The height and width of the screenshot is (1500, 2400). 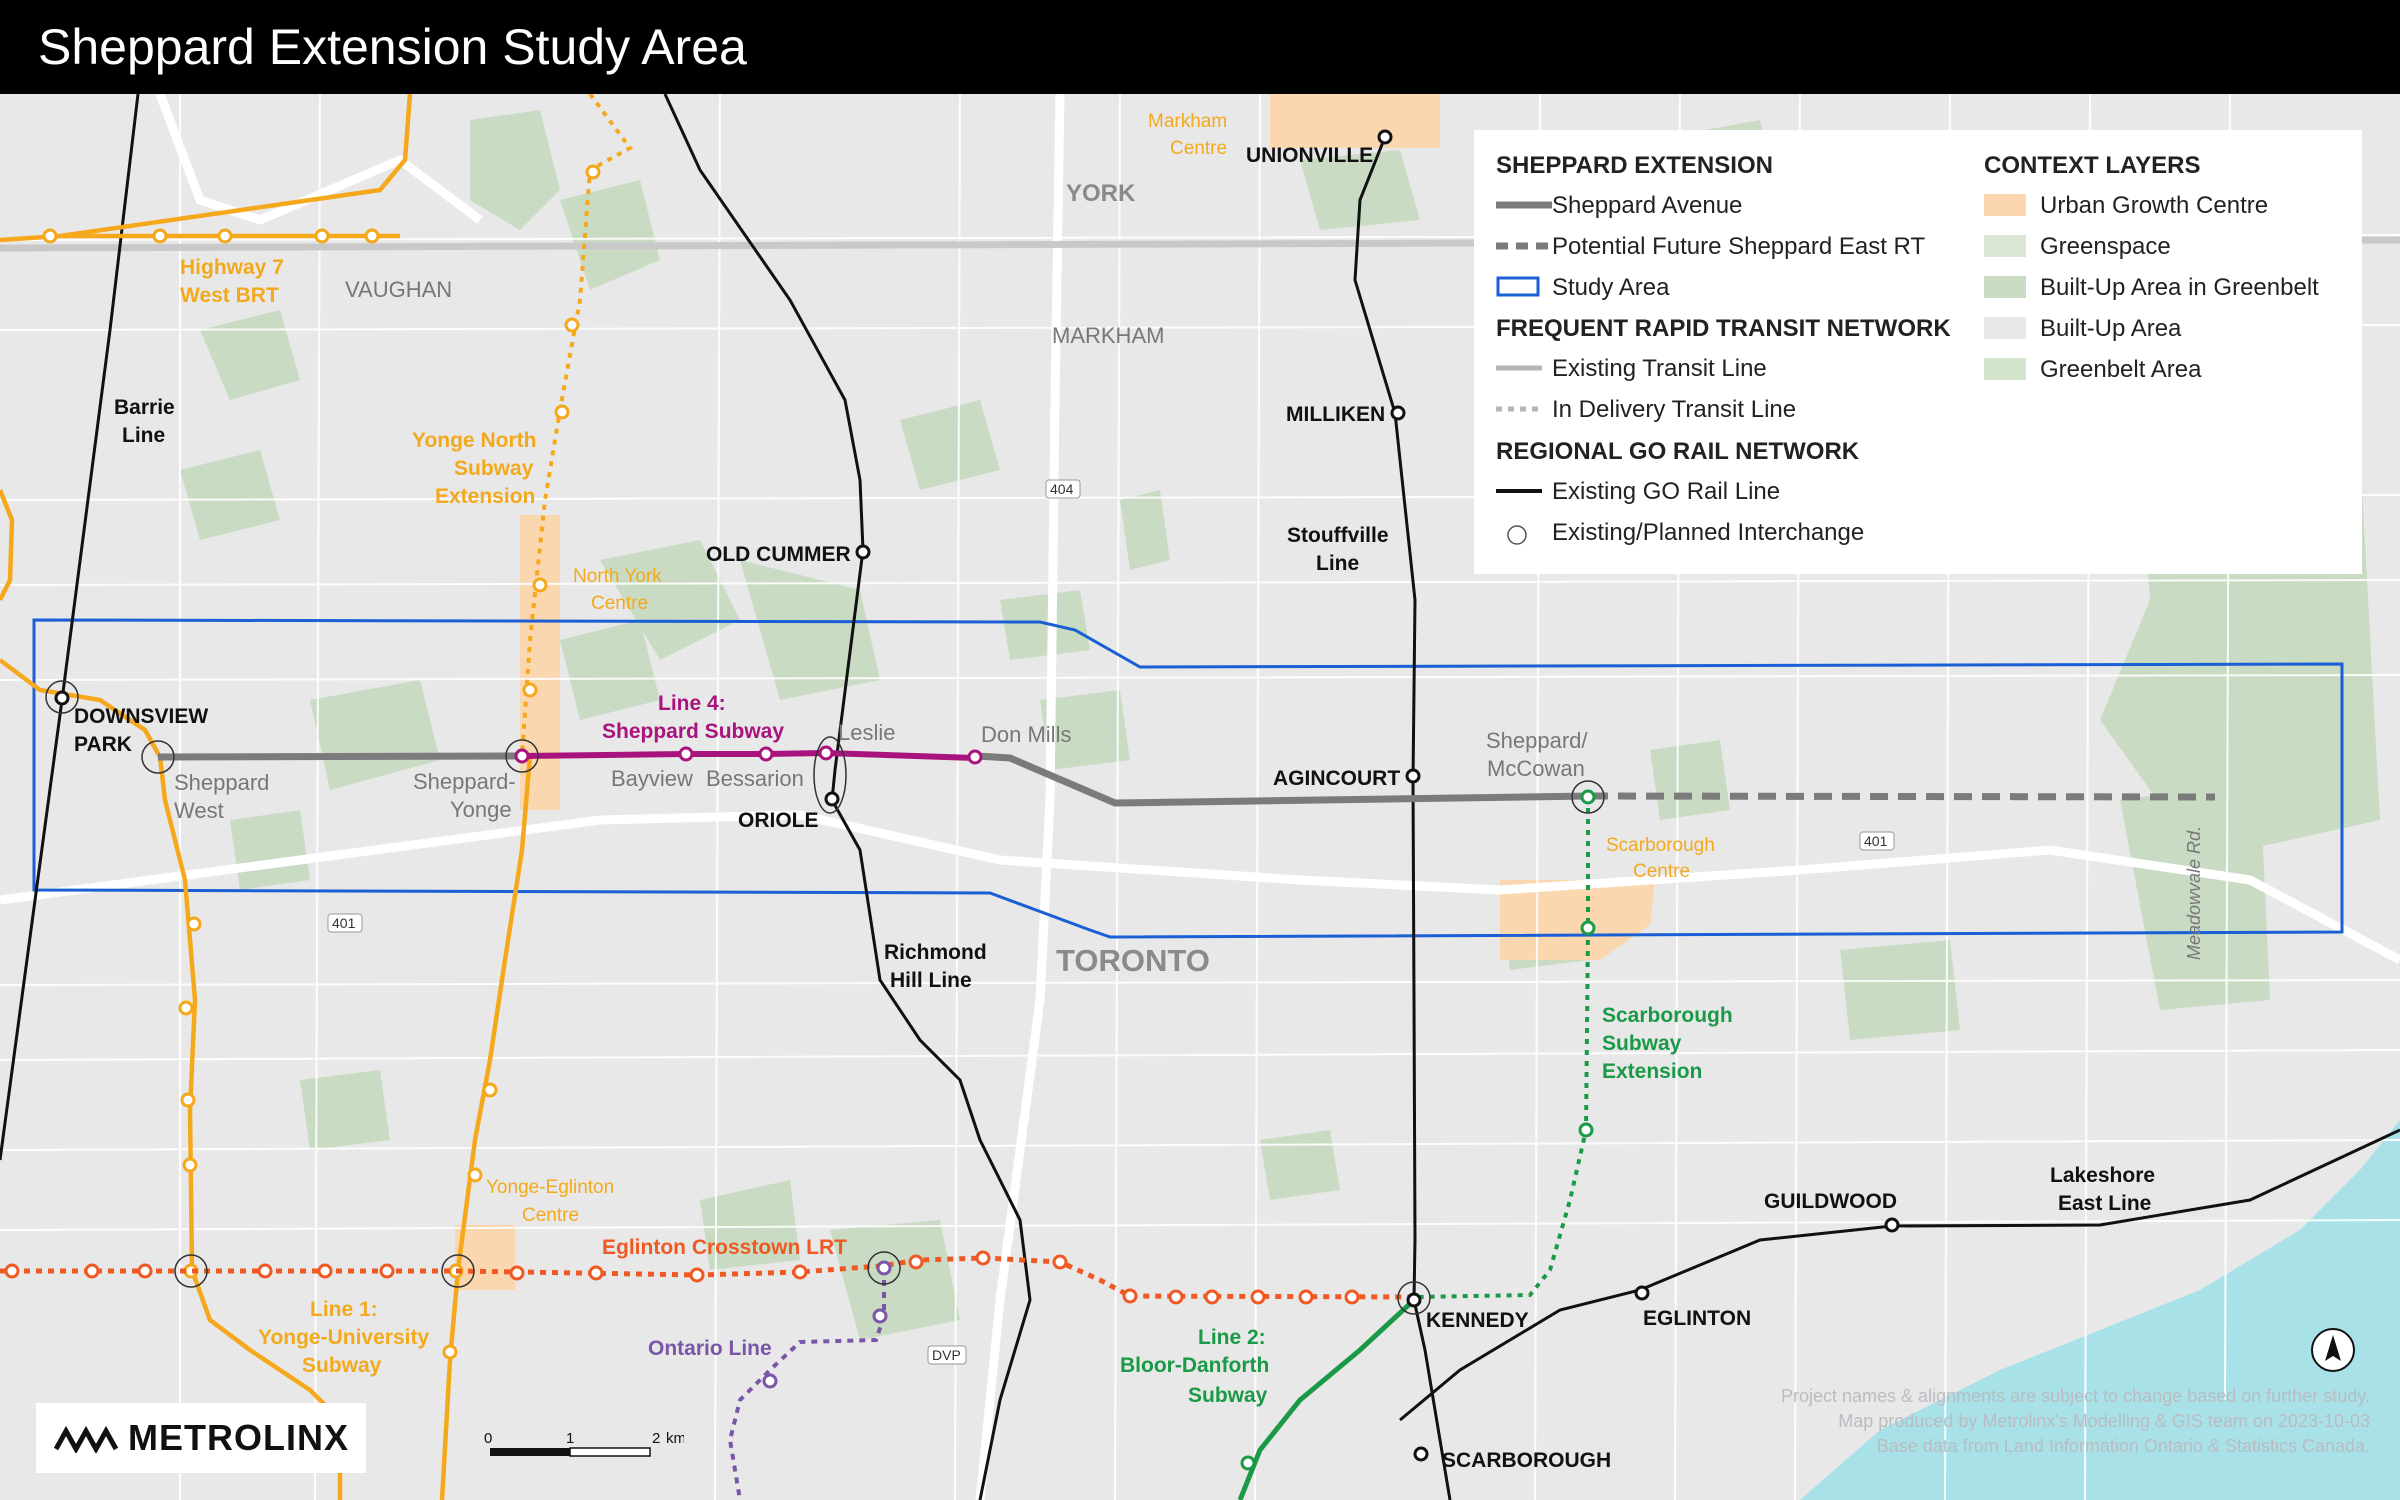 What do you see at coordinates (2092, 165) in the screenshot?
I see `legend-heading-context: CONTEXT LAYERS` at bounding box center [2092, 165].